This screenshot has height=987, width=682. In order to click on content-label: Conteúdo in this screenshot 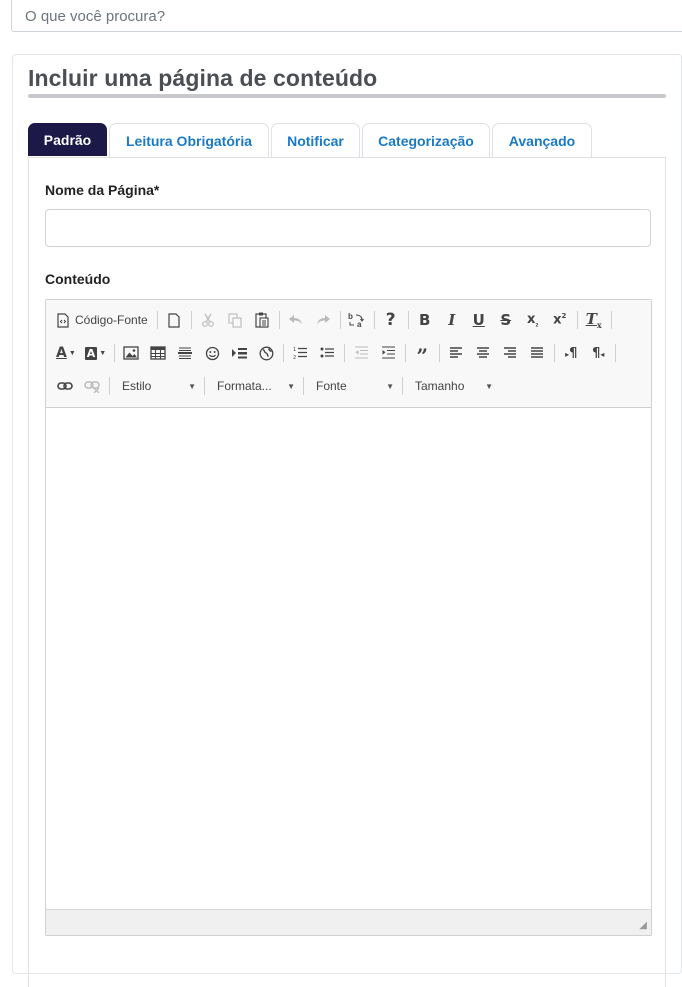, I will do `click(78, 279)`.